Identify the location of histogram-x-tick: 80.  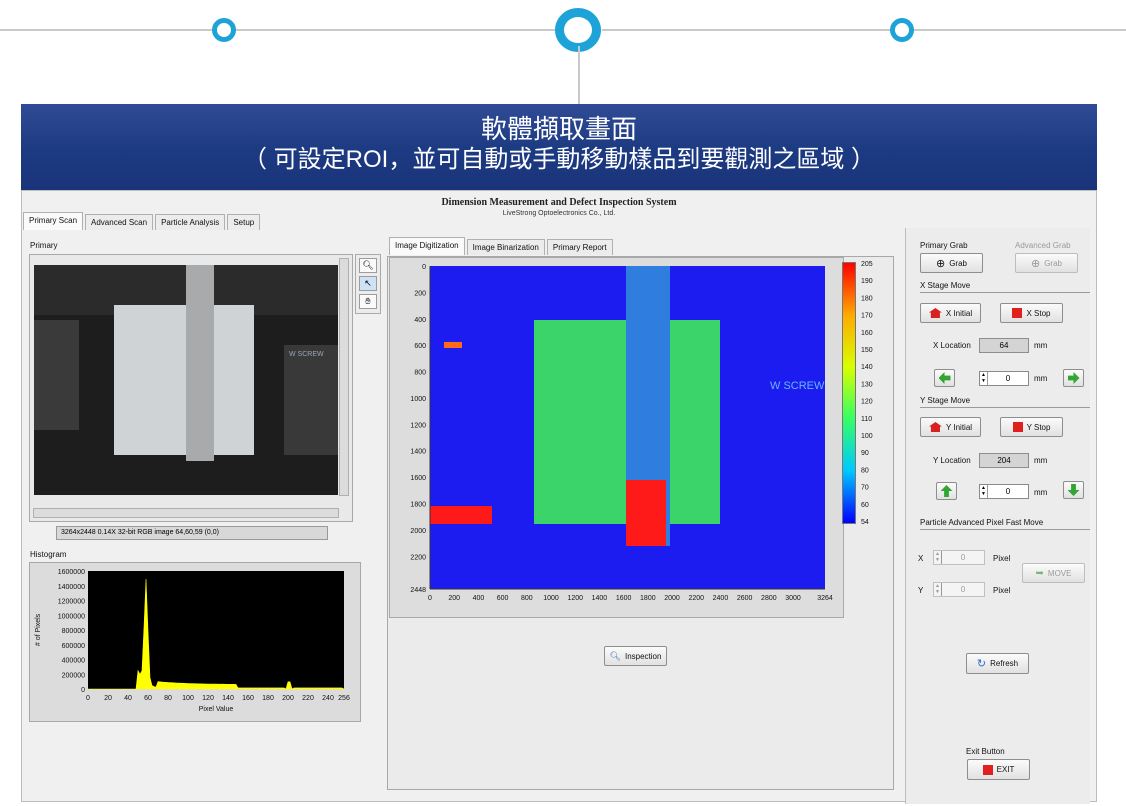
(168, 698).